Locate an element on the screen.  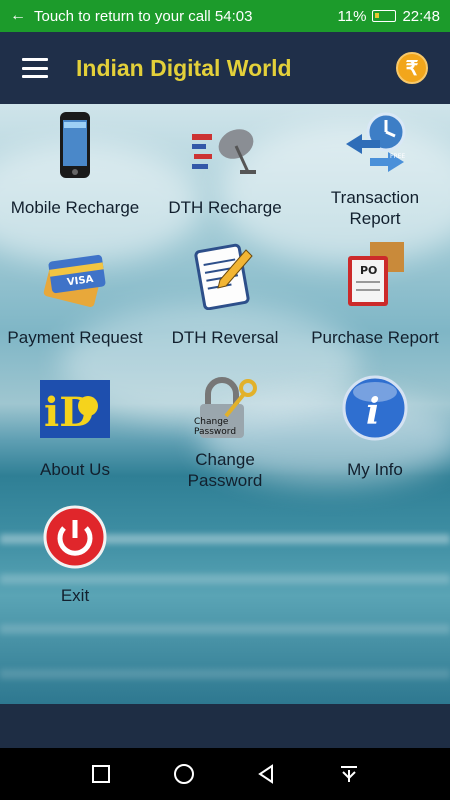
app-bar: Indian Digital World ₹ is located at coordinates (225, 68).